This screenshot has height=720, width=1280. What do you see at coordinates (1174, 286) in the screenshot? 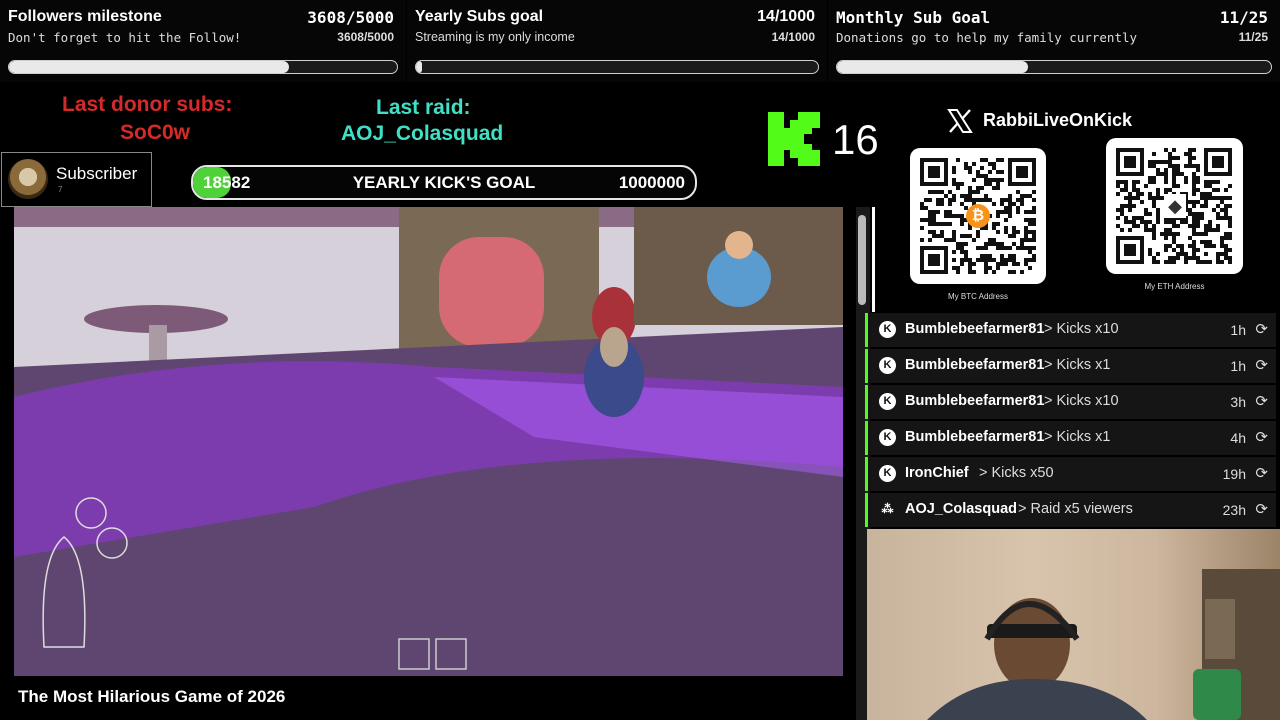
I see `eth-qr-caption: My ETH Address` at bounding box center [1174, 286].